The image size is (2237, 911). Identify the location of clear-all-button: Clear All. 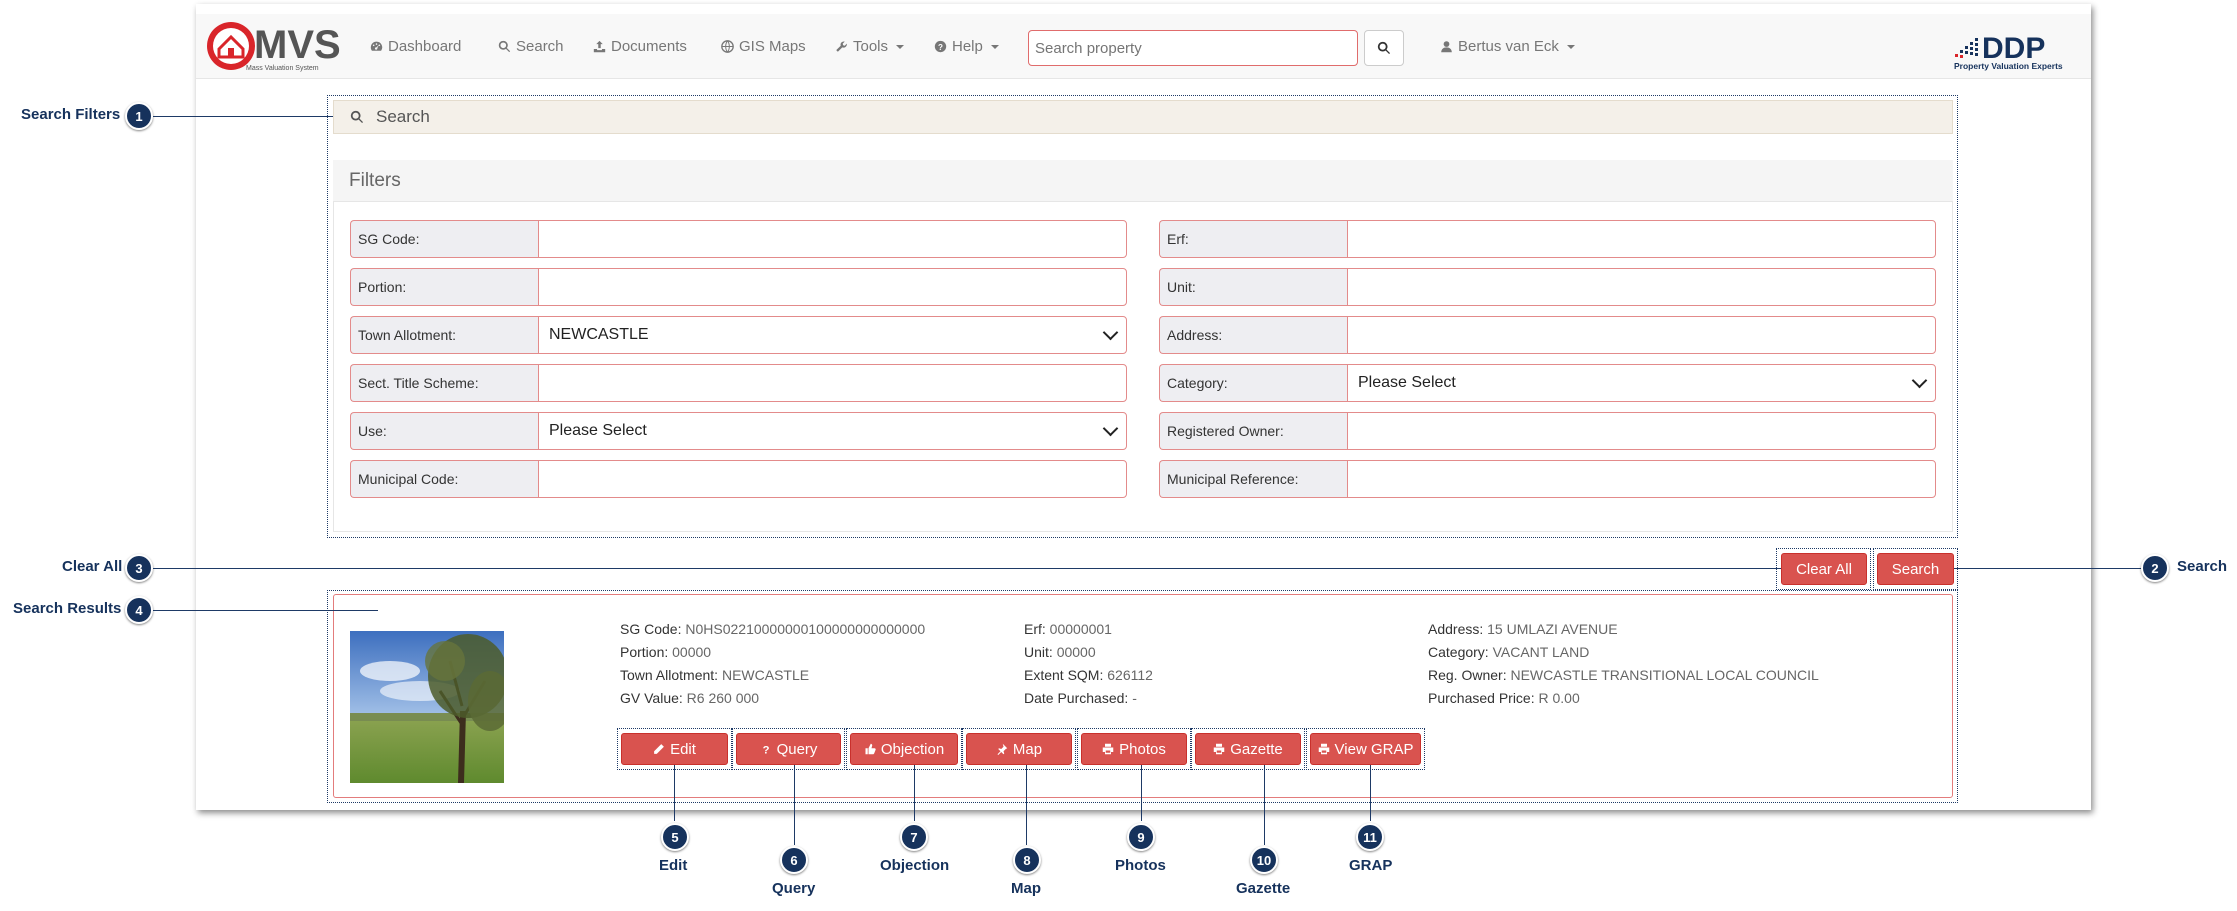
(1824, 569).